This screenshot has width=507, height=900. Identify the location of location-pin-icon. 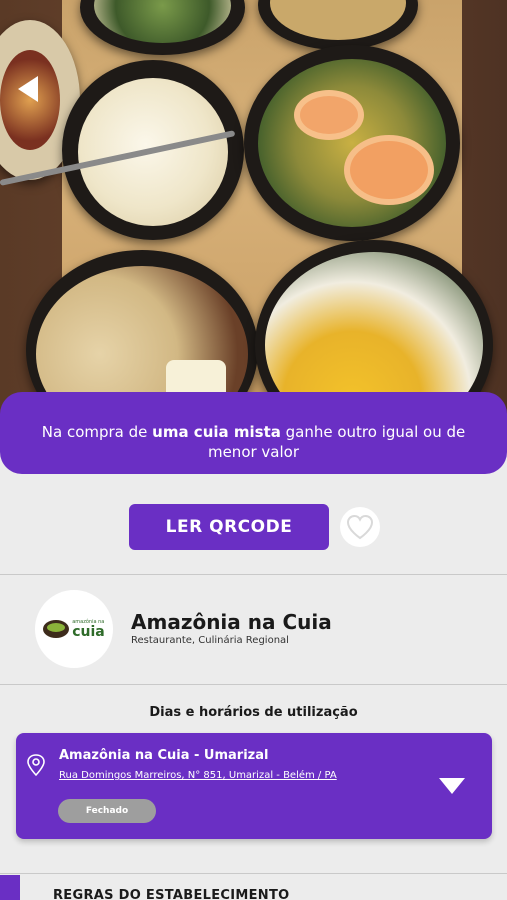
(36, 767).